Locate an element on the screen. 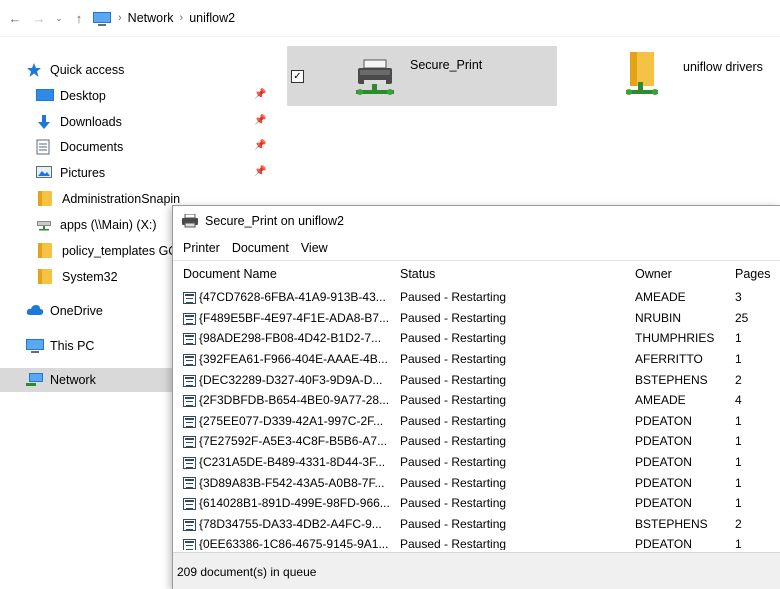 The height and width of the screenshot is (589, 780). window-titlebar: Secure_Print on uniflow2 is located at coordinates (476, 221).